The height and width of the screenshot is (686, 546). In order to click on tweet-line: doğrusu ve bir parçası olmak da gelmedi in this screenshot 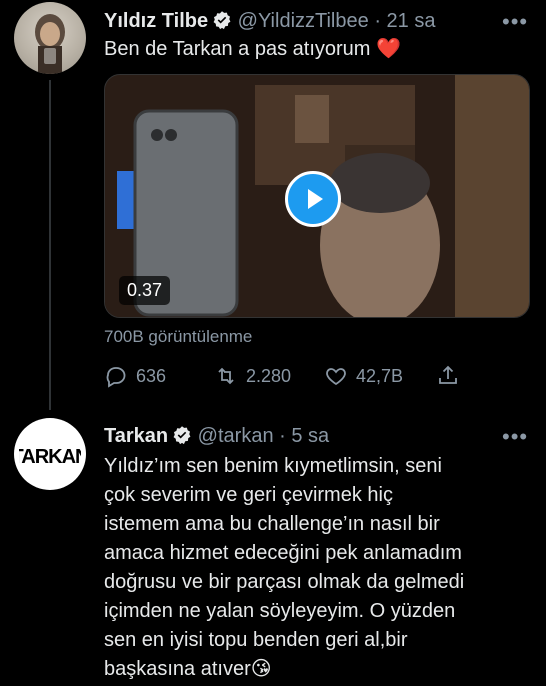, I will do `click(284, 582)`.